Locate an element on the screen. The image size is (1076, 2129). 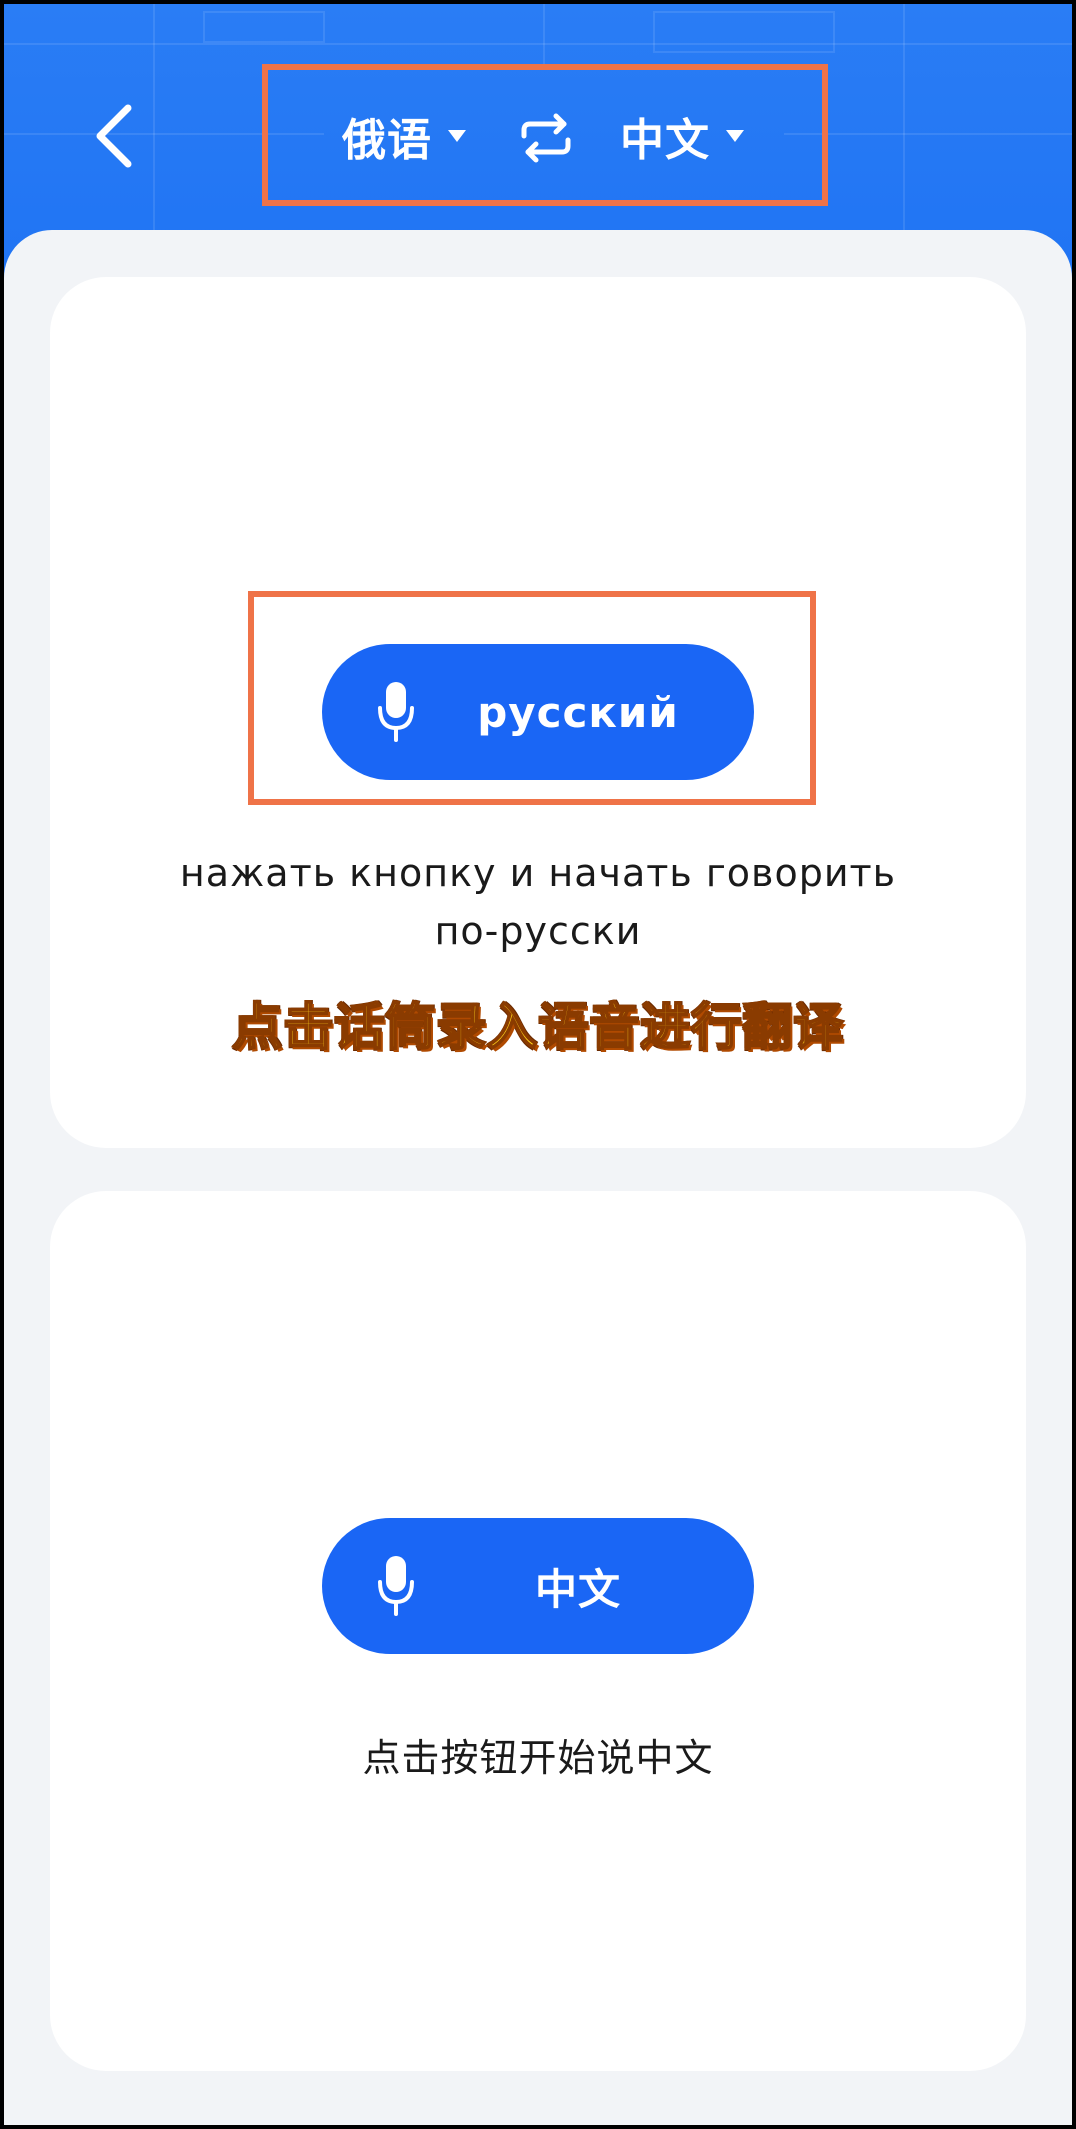
record-russian-label: русский is located at coordinates (578, 712).